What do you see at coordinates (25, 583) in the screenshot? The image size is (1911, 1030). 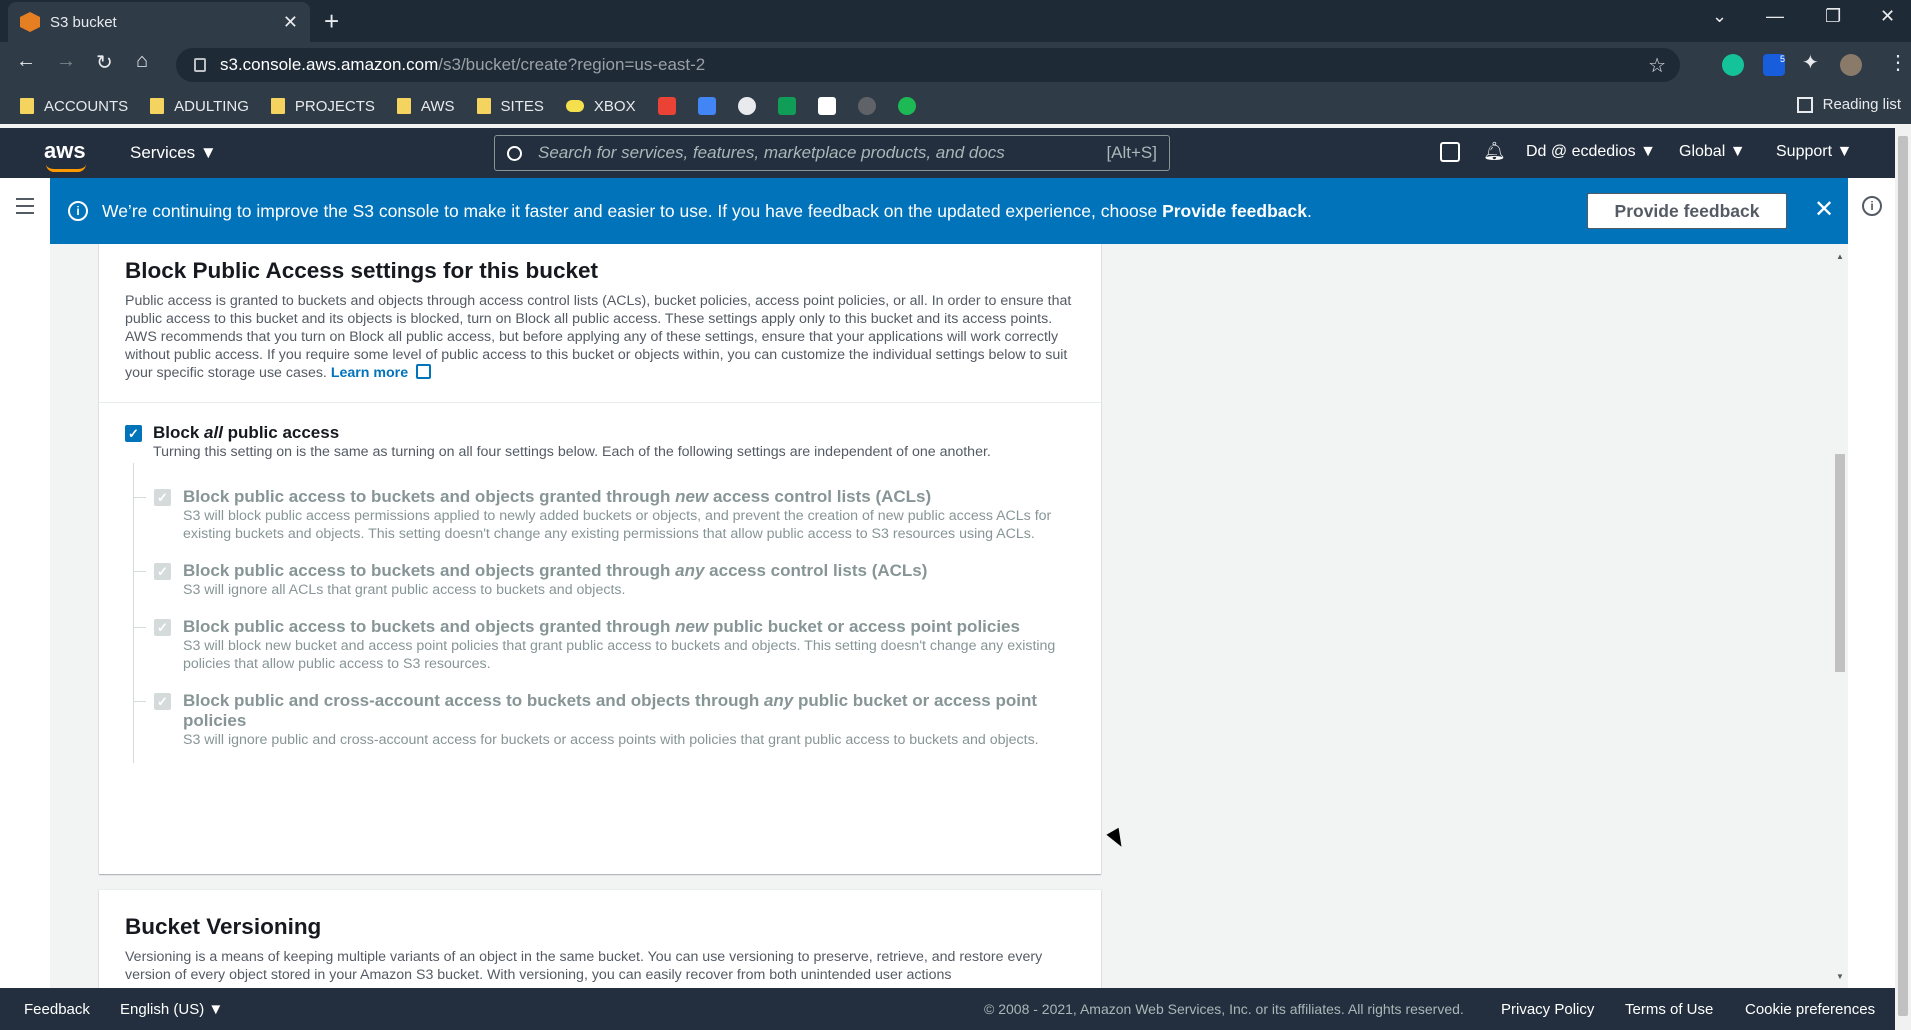 I see `left-navigation-rail` at bounding box center [25, 583].